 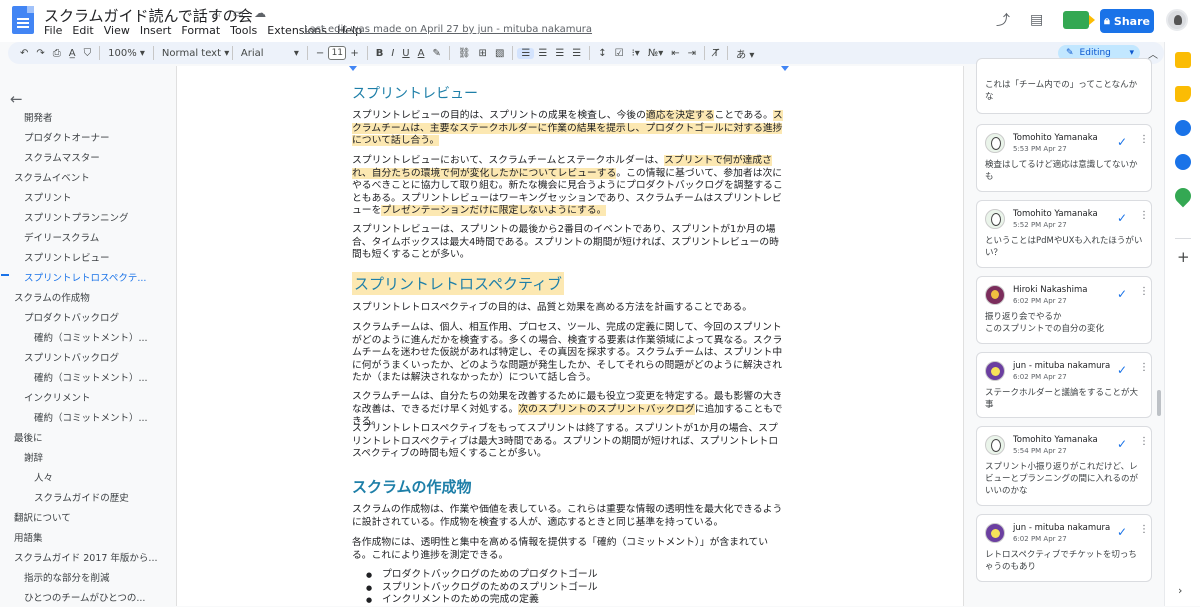 What do you see at coordinates (526, 53) in the screenshot?
I see `align-left-icon: ☰` at bounding box center [526, 53].